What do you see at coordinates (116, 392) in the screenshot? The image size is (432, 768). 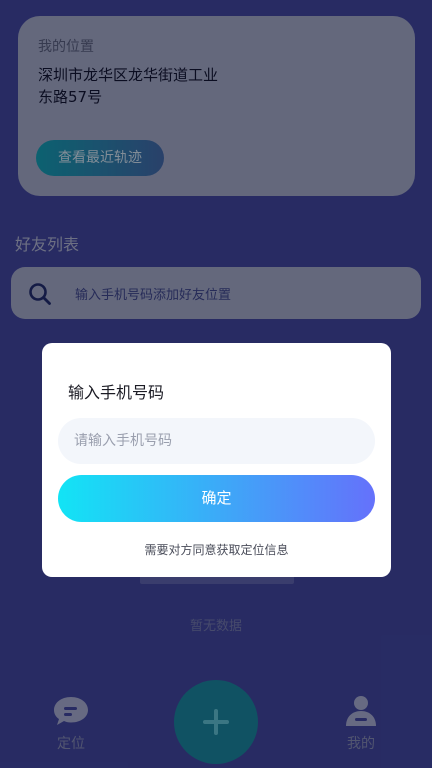 I see `dialog-title: 输入手机号码` at bounding box center [116, 392].